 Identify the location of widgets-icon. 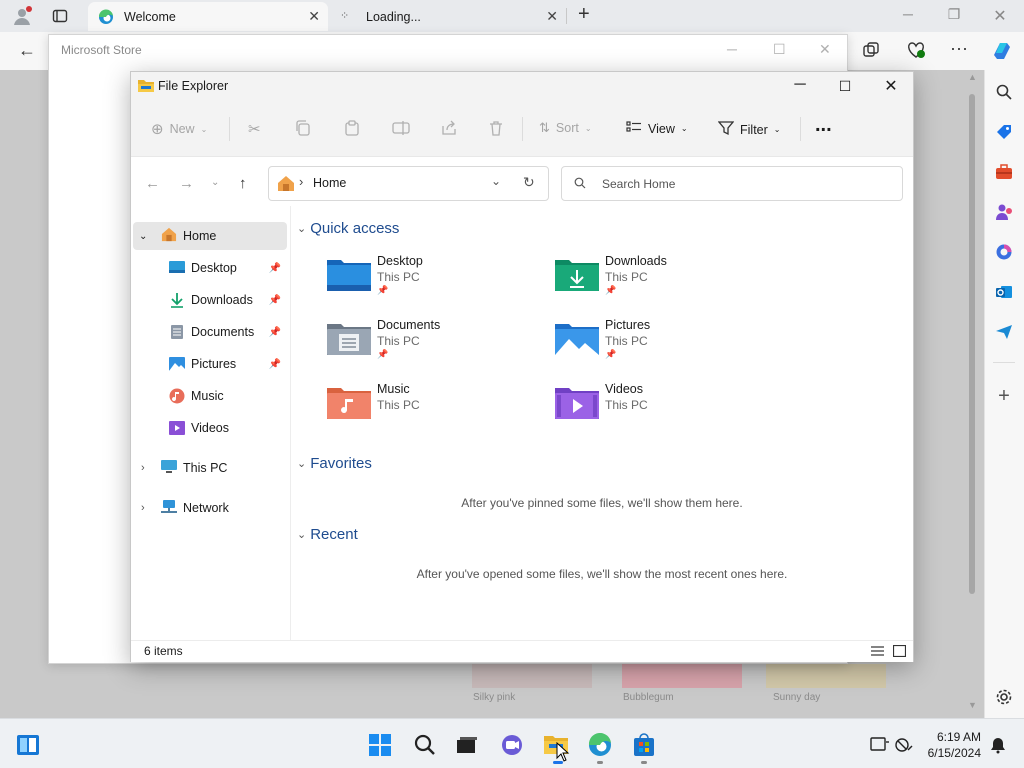
(28, 745).